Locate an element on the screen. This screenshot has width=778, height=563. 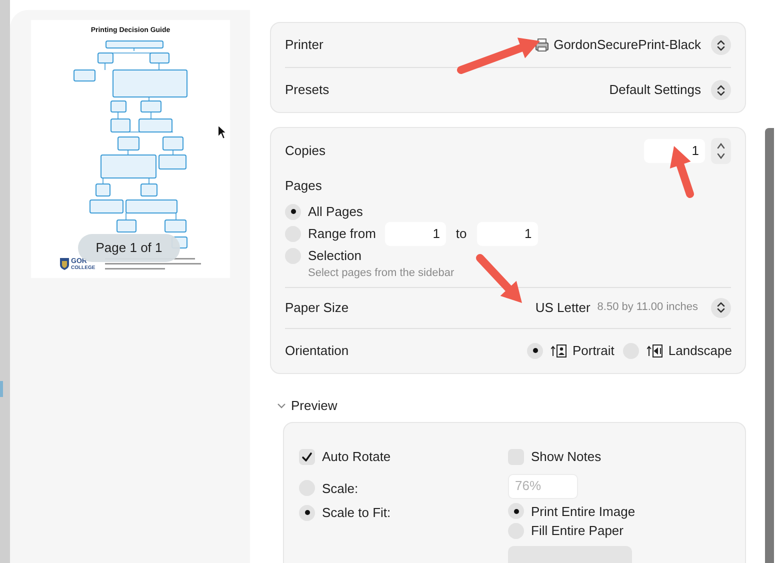
radio-label: Print Entire Image is located at coordinates (583, 511).